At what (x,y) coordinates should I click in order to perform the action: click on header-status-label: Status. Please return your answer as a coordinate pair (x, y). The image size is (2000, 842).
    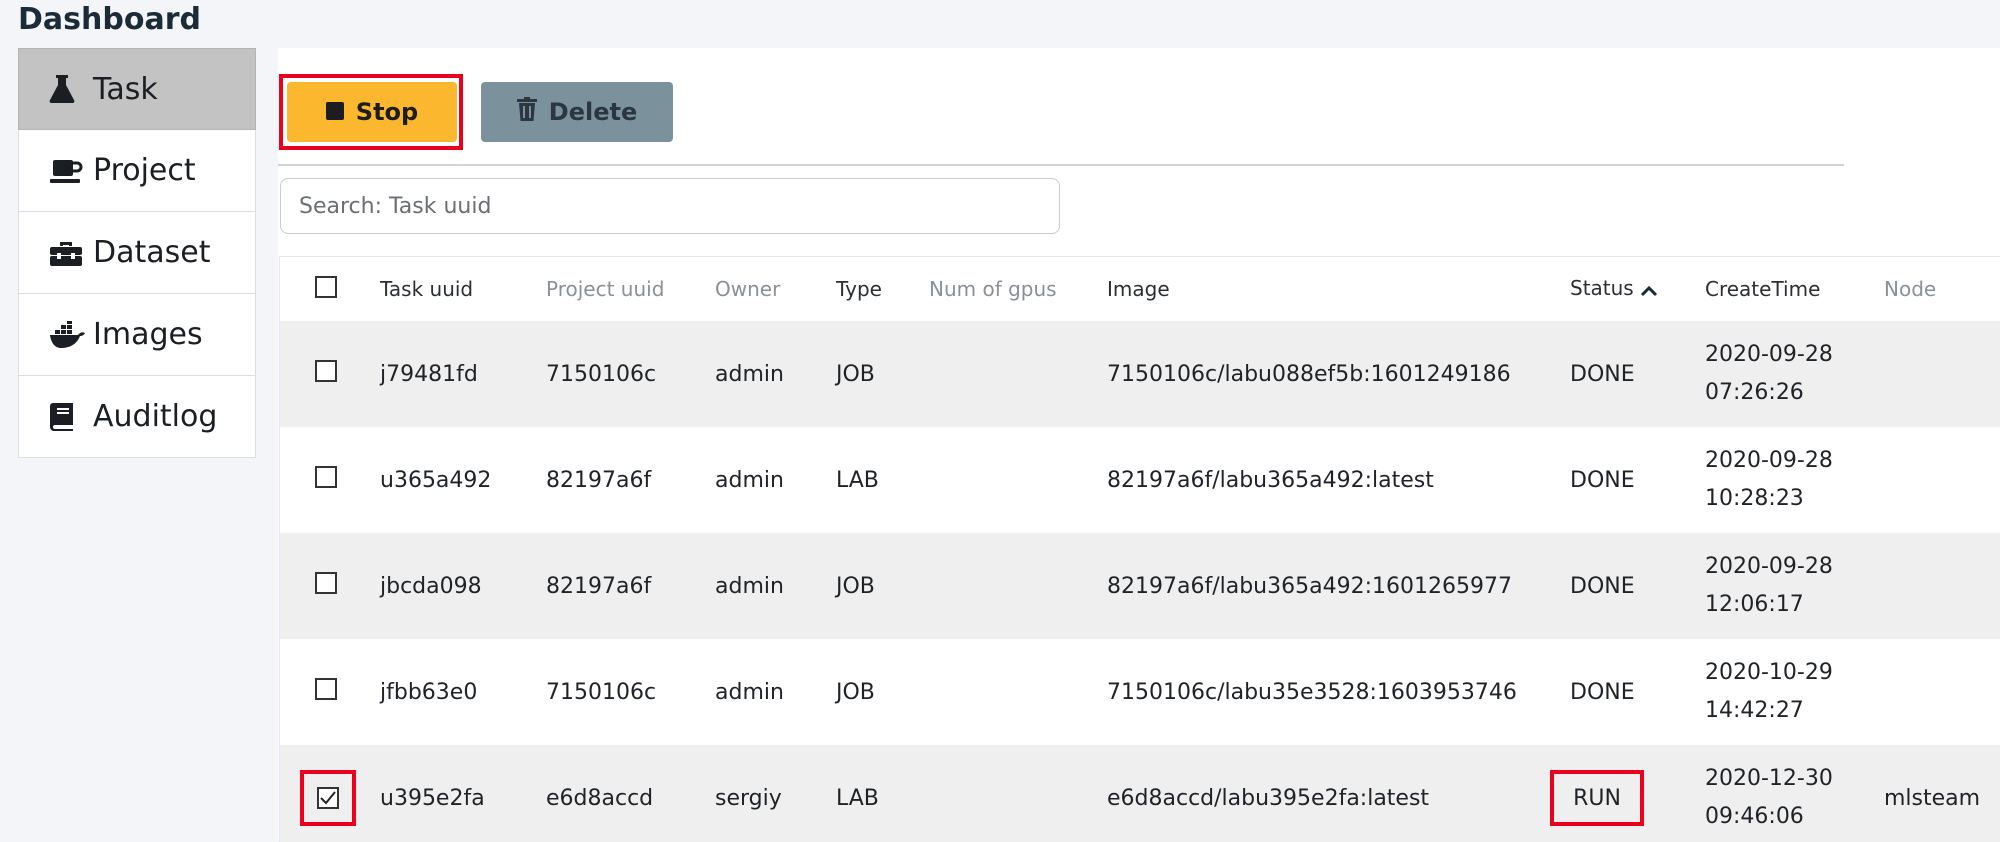
    Looking at the image, I should click on (1602, 288).